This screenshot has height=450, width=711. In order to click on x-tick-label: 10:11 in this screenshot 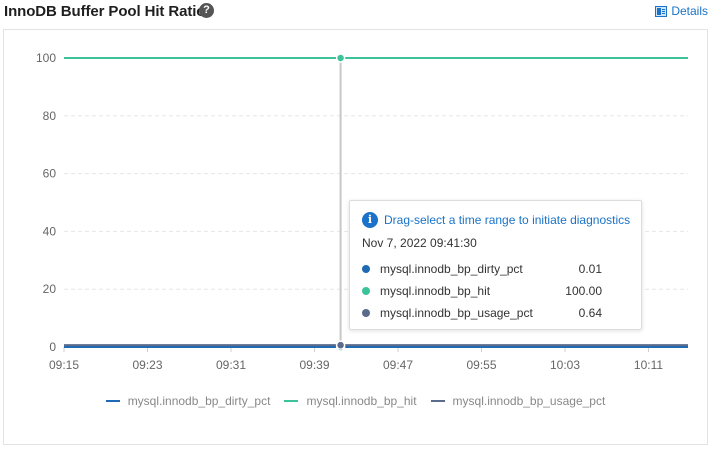, I will do `click(648, 365)`.